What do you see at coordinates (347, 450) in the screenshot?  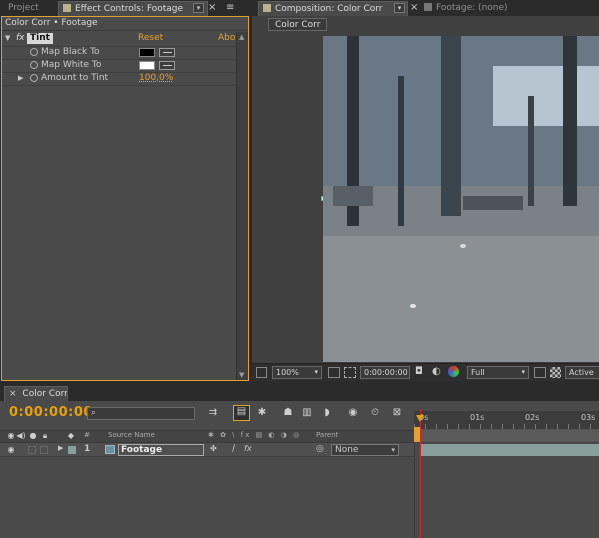 I see `parent-value: None` at bounding box center [347, 450].